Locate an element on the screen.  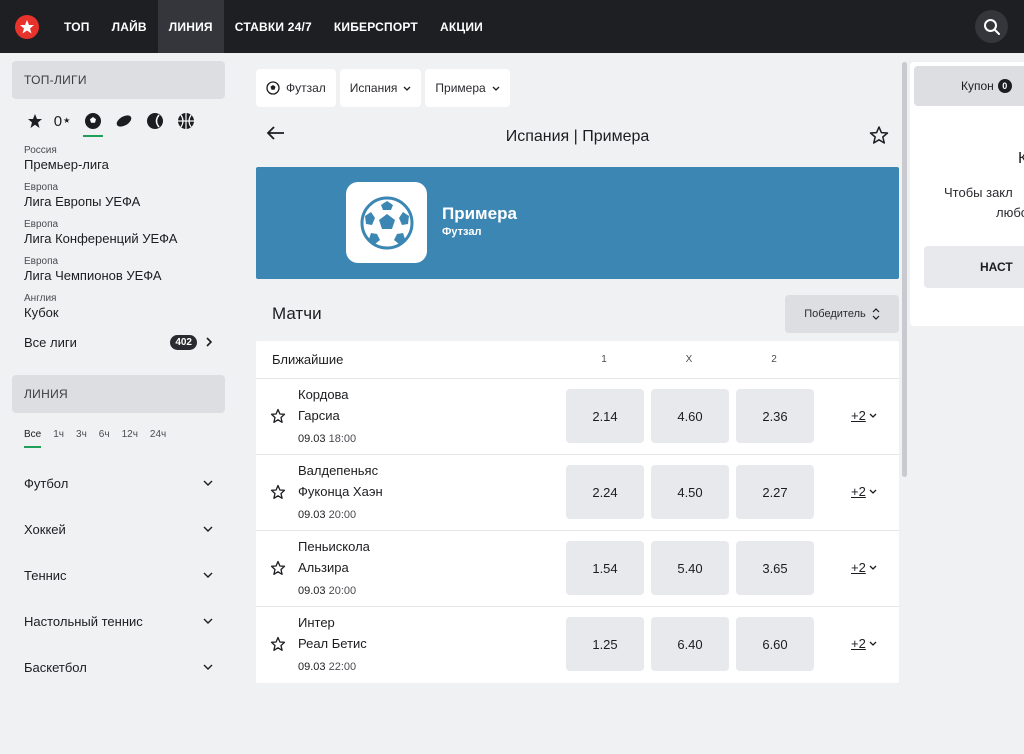
match-datetime: 09.03 18:00 is located at coordinates (327, 439).